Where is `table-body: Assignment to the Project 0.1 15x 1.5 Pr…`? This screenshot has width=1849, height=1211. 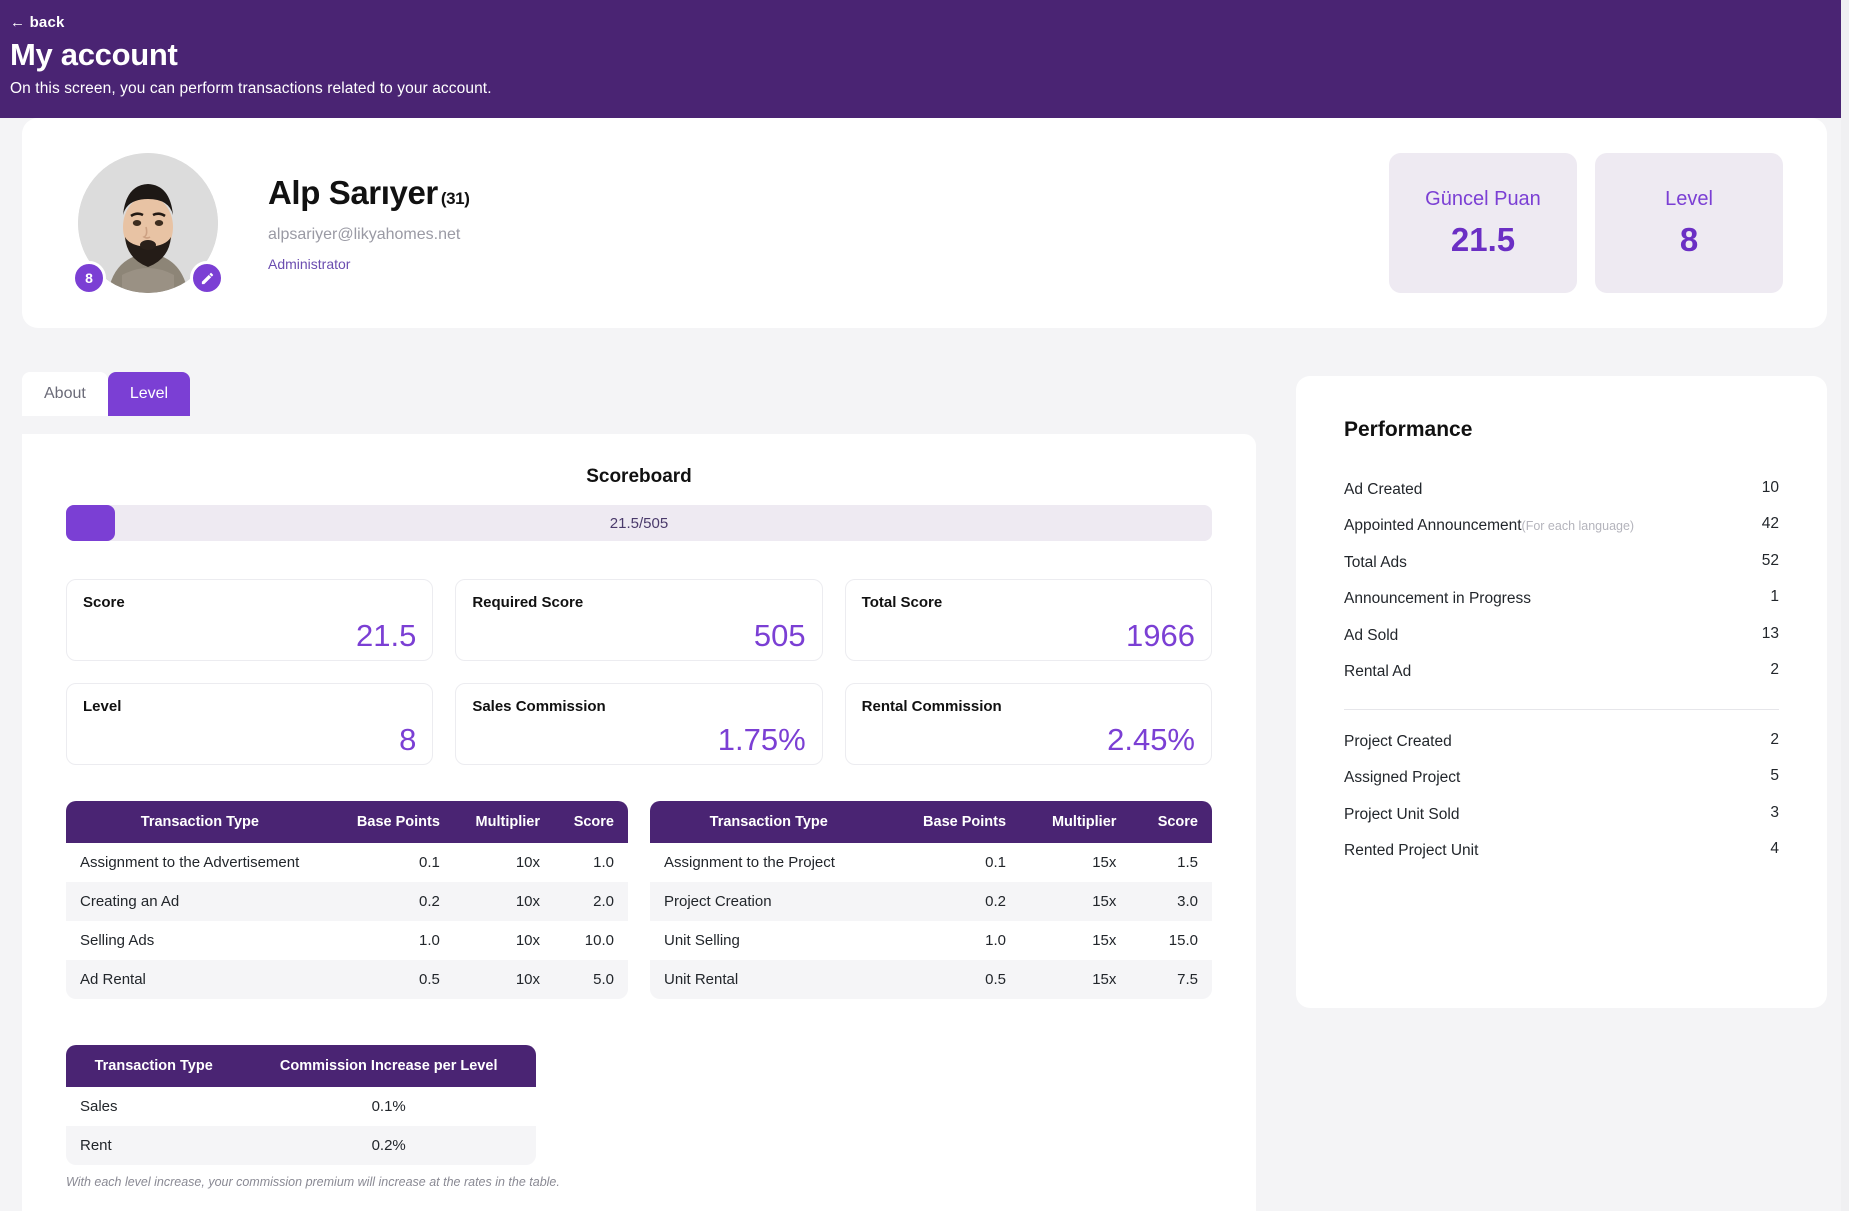
table-body: Assignment to the Project 0.1 15x 1.5 Pr… is located at coordinates (931, 921).